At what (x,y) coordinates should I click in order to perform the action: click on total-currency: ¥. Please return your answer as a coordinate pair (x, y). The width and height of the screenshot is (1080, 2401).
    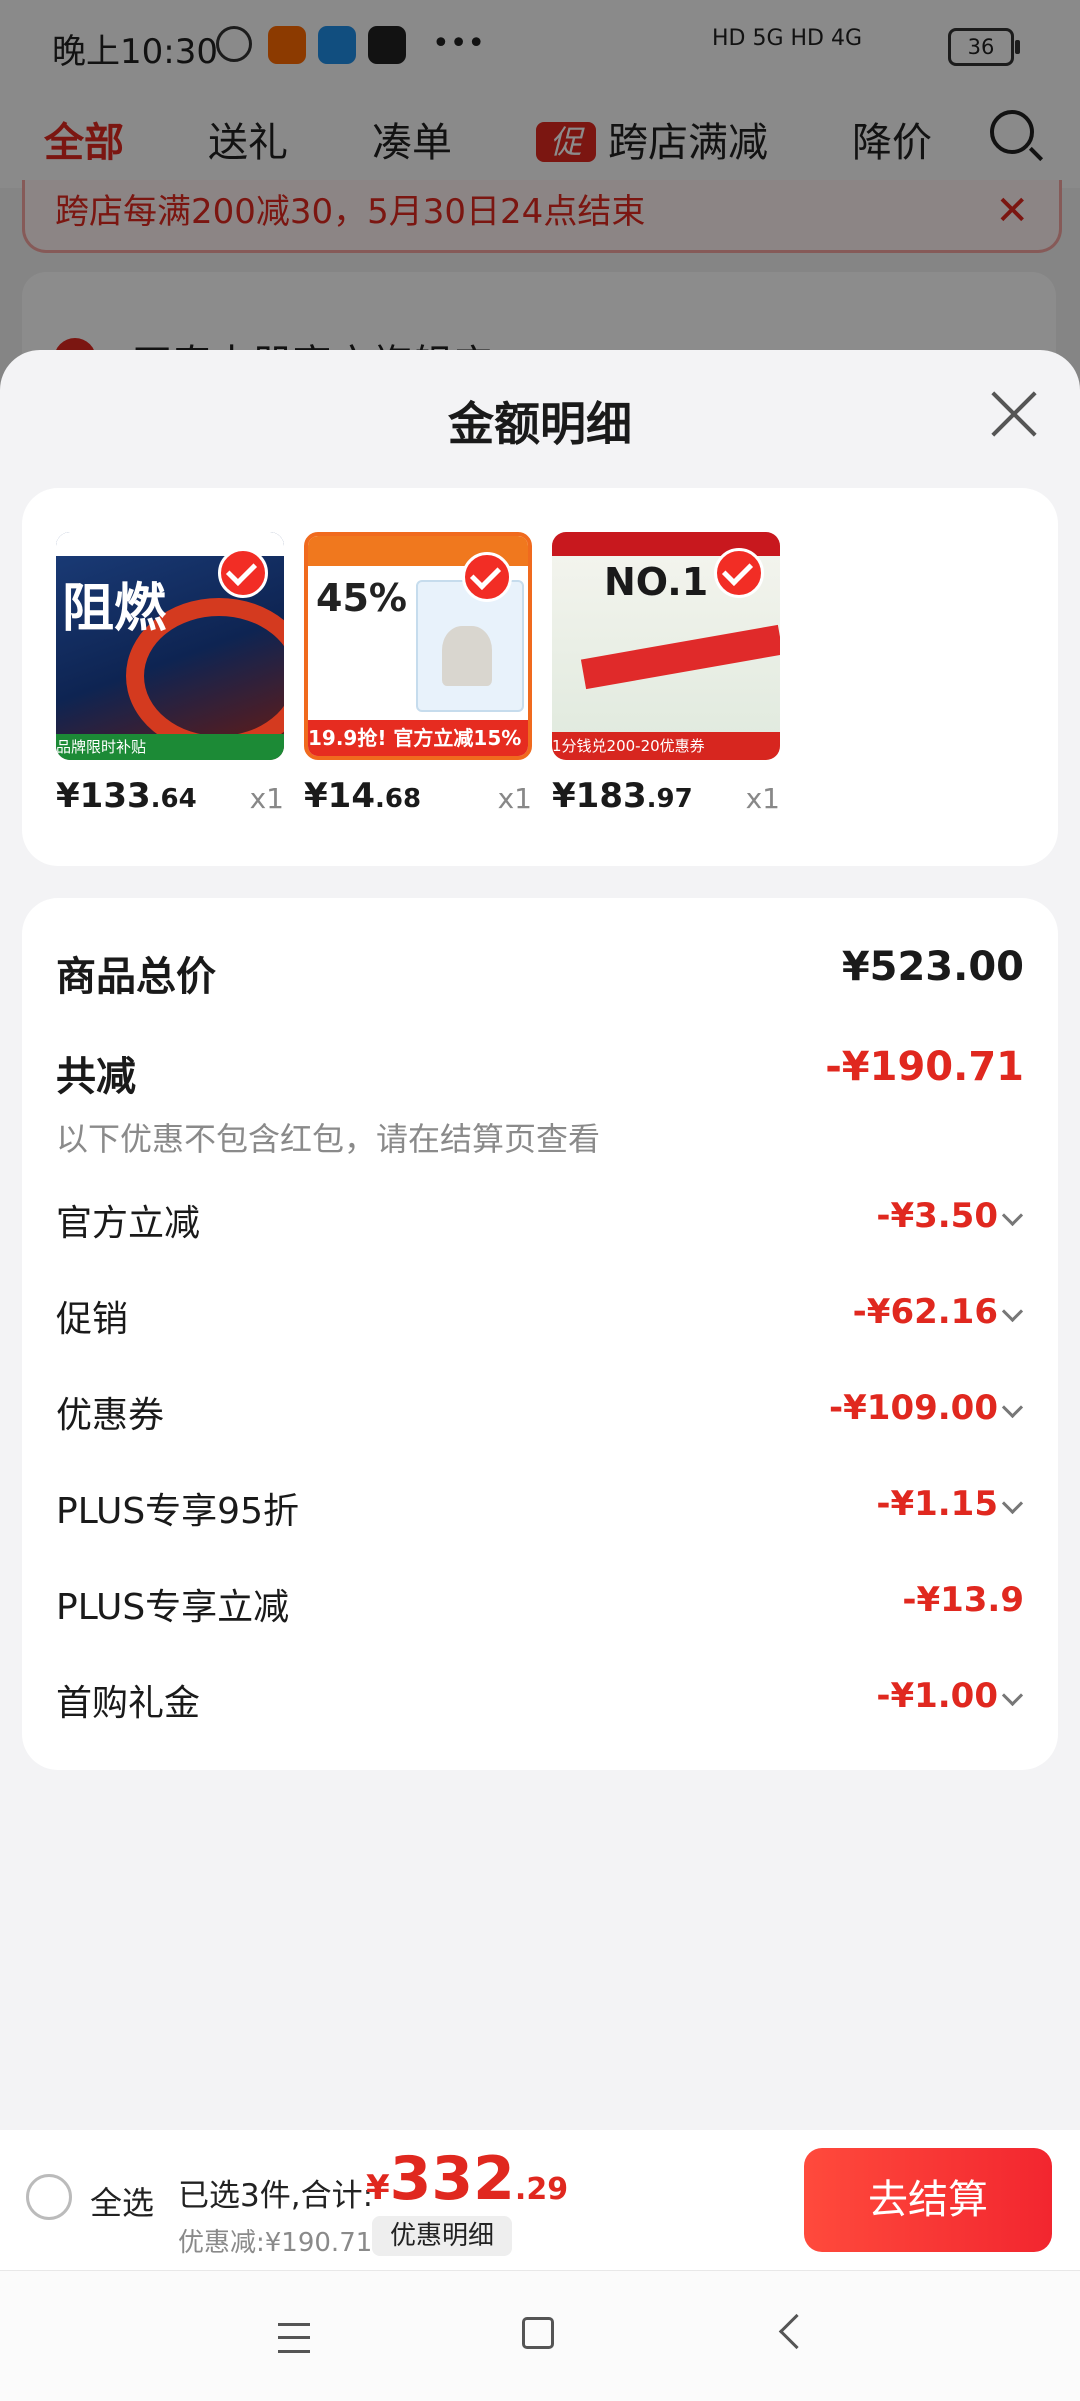
    Looking at the image, I should click on (378, 2188).